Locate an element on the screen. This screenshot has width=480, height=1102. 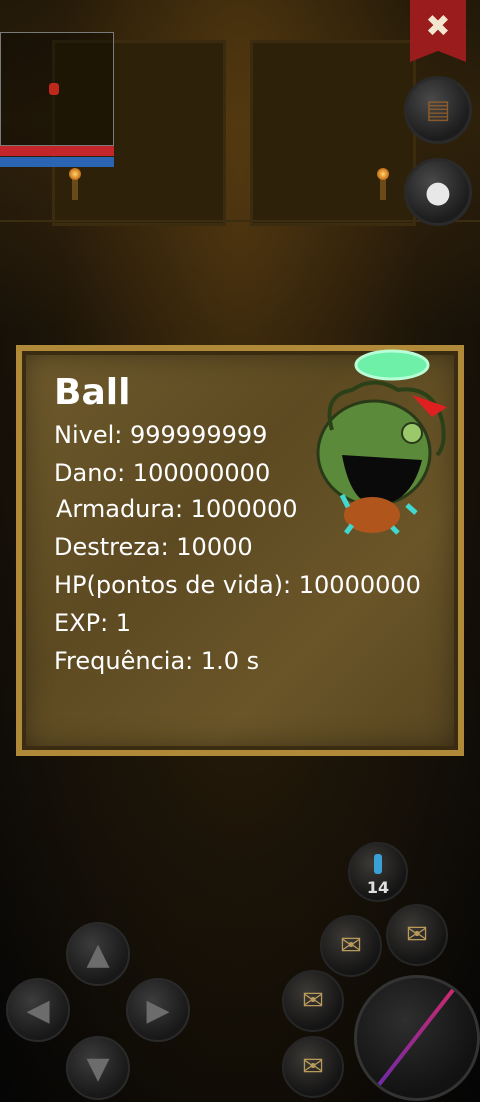
minimap is located at coordinates (57, 89).